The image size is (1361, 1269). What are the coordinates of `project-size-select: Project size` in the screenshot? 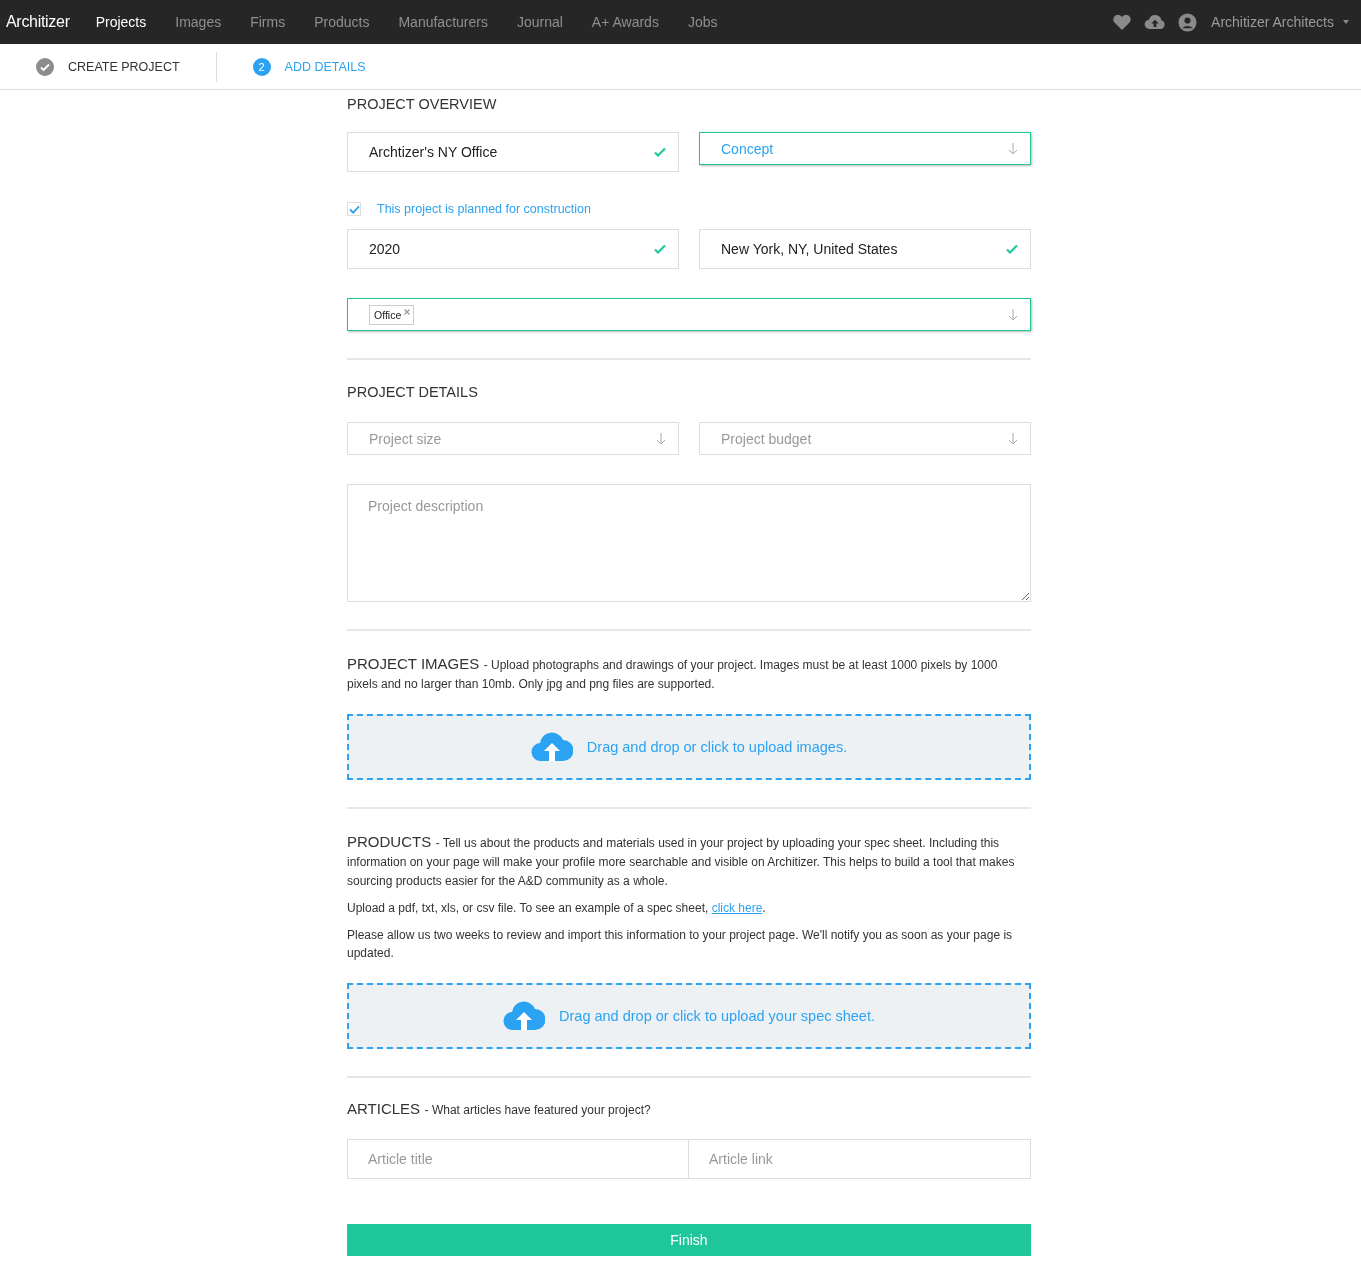 It's located at (513, 438).